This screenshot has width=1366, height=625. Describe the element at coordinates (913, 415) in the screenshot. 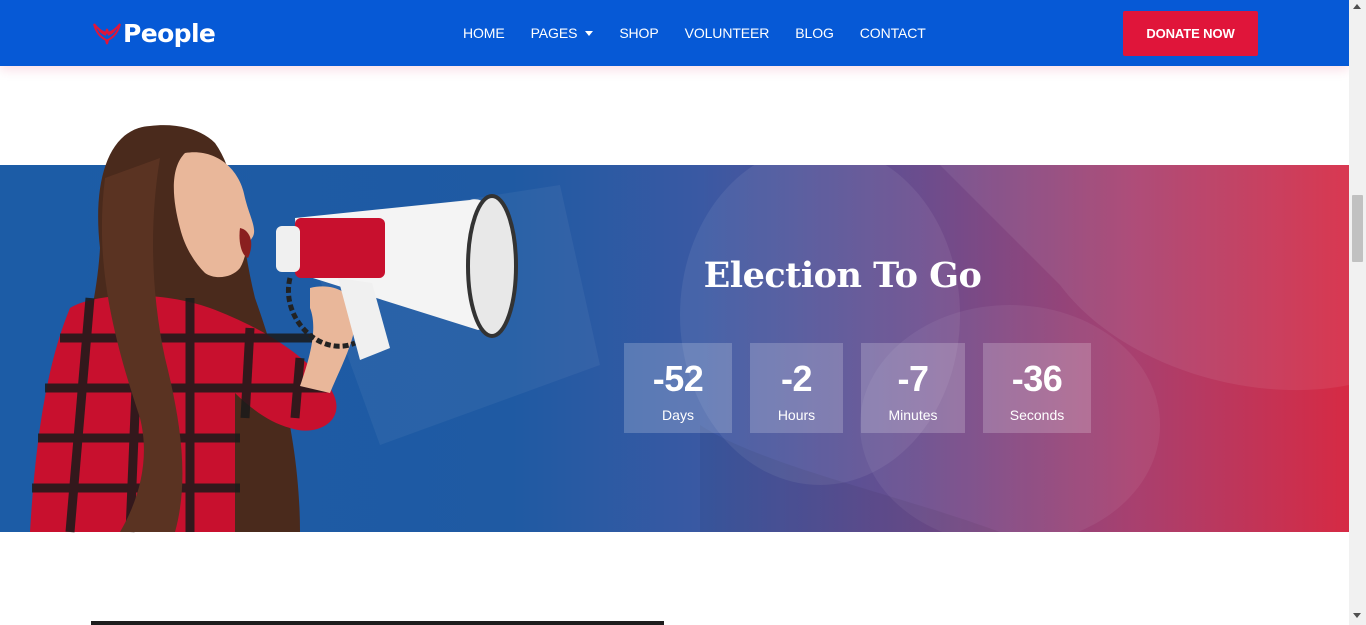

I see `countdown-label: Minutes` at that location.